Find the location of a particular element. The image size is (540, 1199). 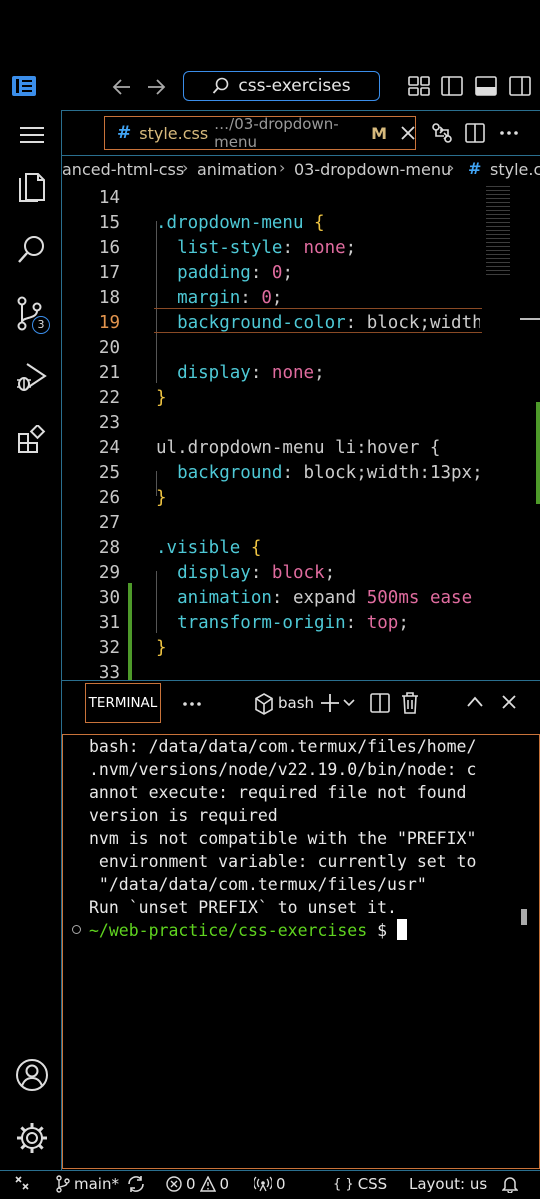

back-arrow-icon is located at coordinates (122, 87).